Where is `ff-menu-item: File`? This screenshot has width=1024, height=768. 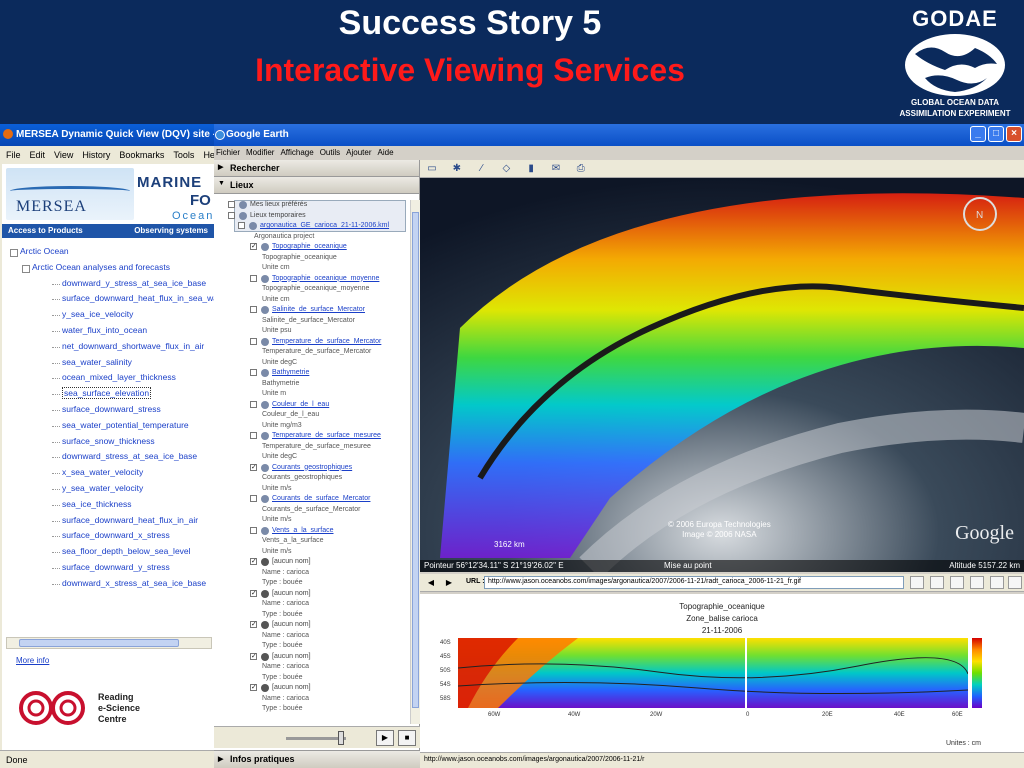 ff-menu-item: File is located at coordinates (13, 155).